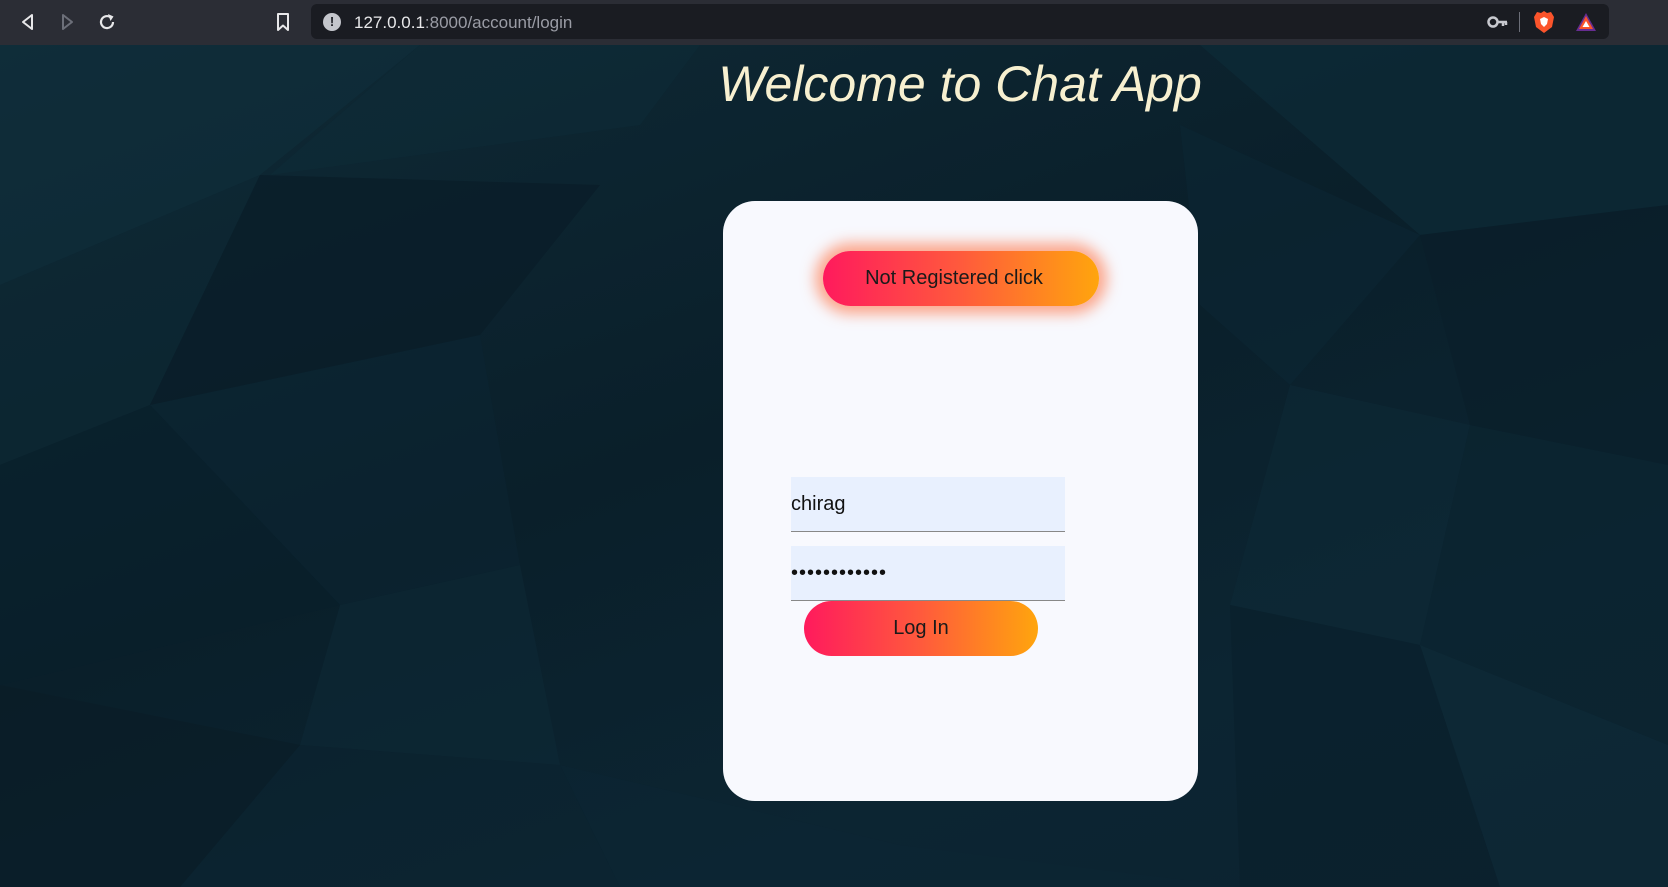  What do you see at coordinates (1519, 22) in the screenshot?
I see `url-divider` at bounding box center [1519, 22].